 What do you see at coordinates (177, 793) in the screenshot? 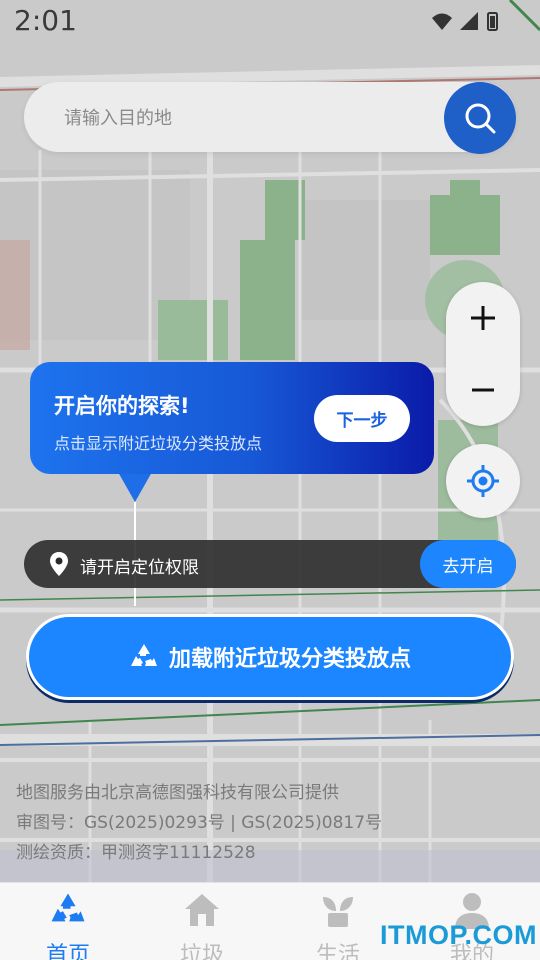
I see `credits-line-provider: 地图服务由北京高德图强科技有限公司提供` at bounding box center [177, 793].